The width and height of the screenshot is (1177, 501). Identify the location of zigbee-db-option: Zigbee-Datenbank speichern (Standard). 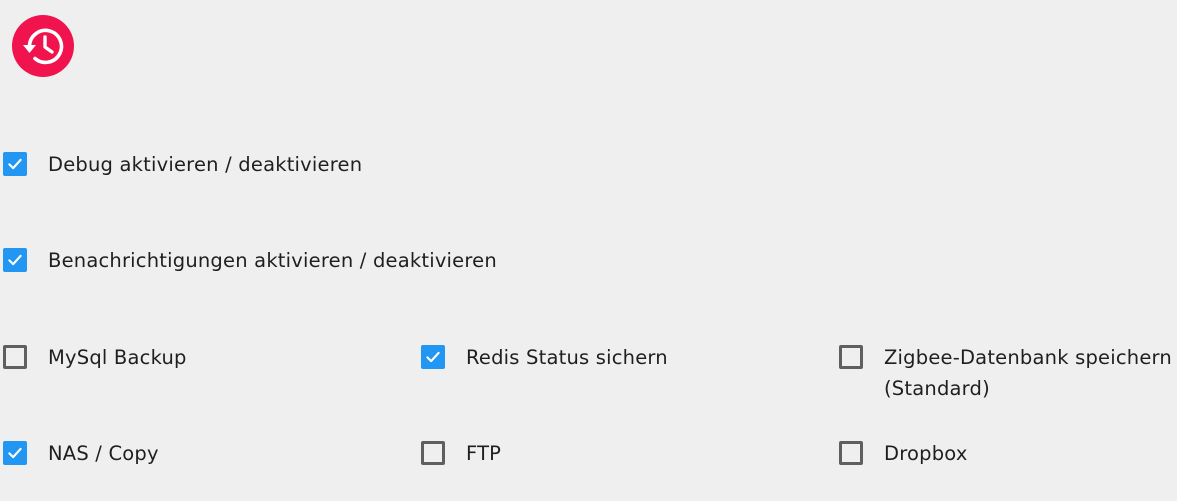
(1005, 374).